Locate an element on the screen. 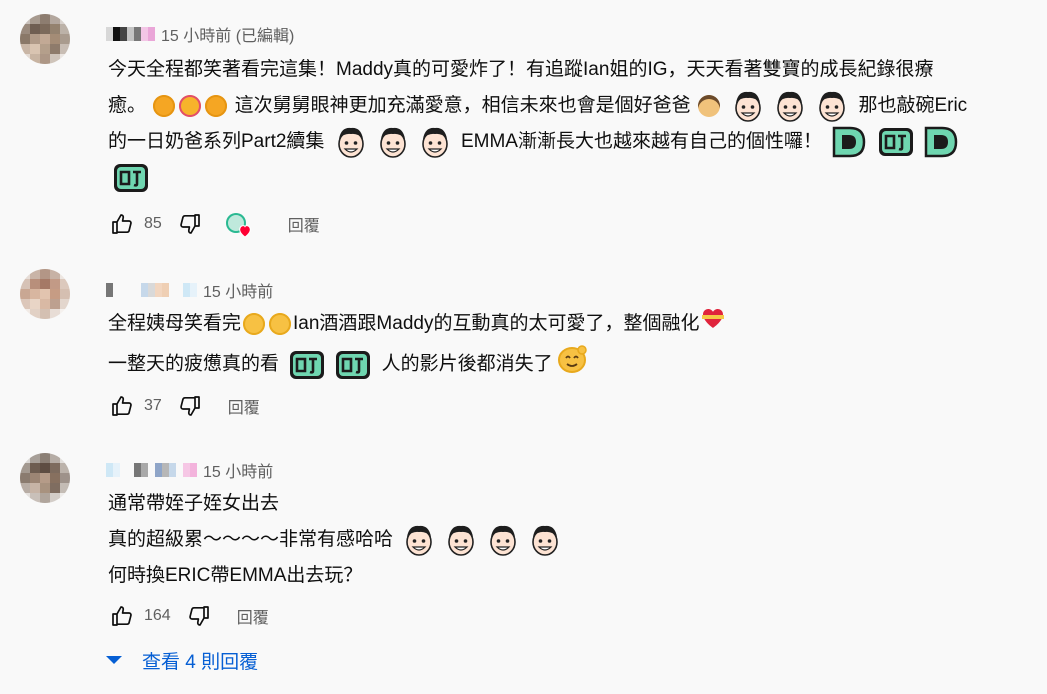 The image size is (1047, 694). man-emoji-icon is located at coordinates (708, 105).